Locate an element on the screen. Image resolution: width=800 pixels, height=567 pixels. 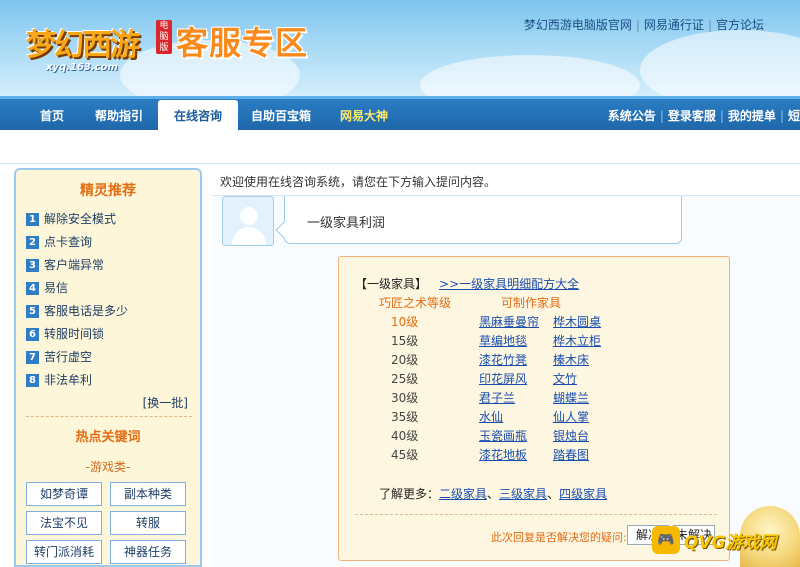
furniture-link: 仙人掌 is located at coordinates (571, 417).